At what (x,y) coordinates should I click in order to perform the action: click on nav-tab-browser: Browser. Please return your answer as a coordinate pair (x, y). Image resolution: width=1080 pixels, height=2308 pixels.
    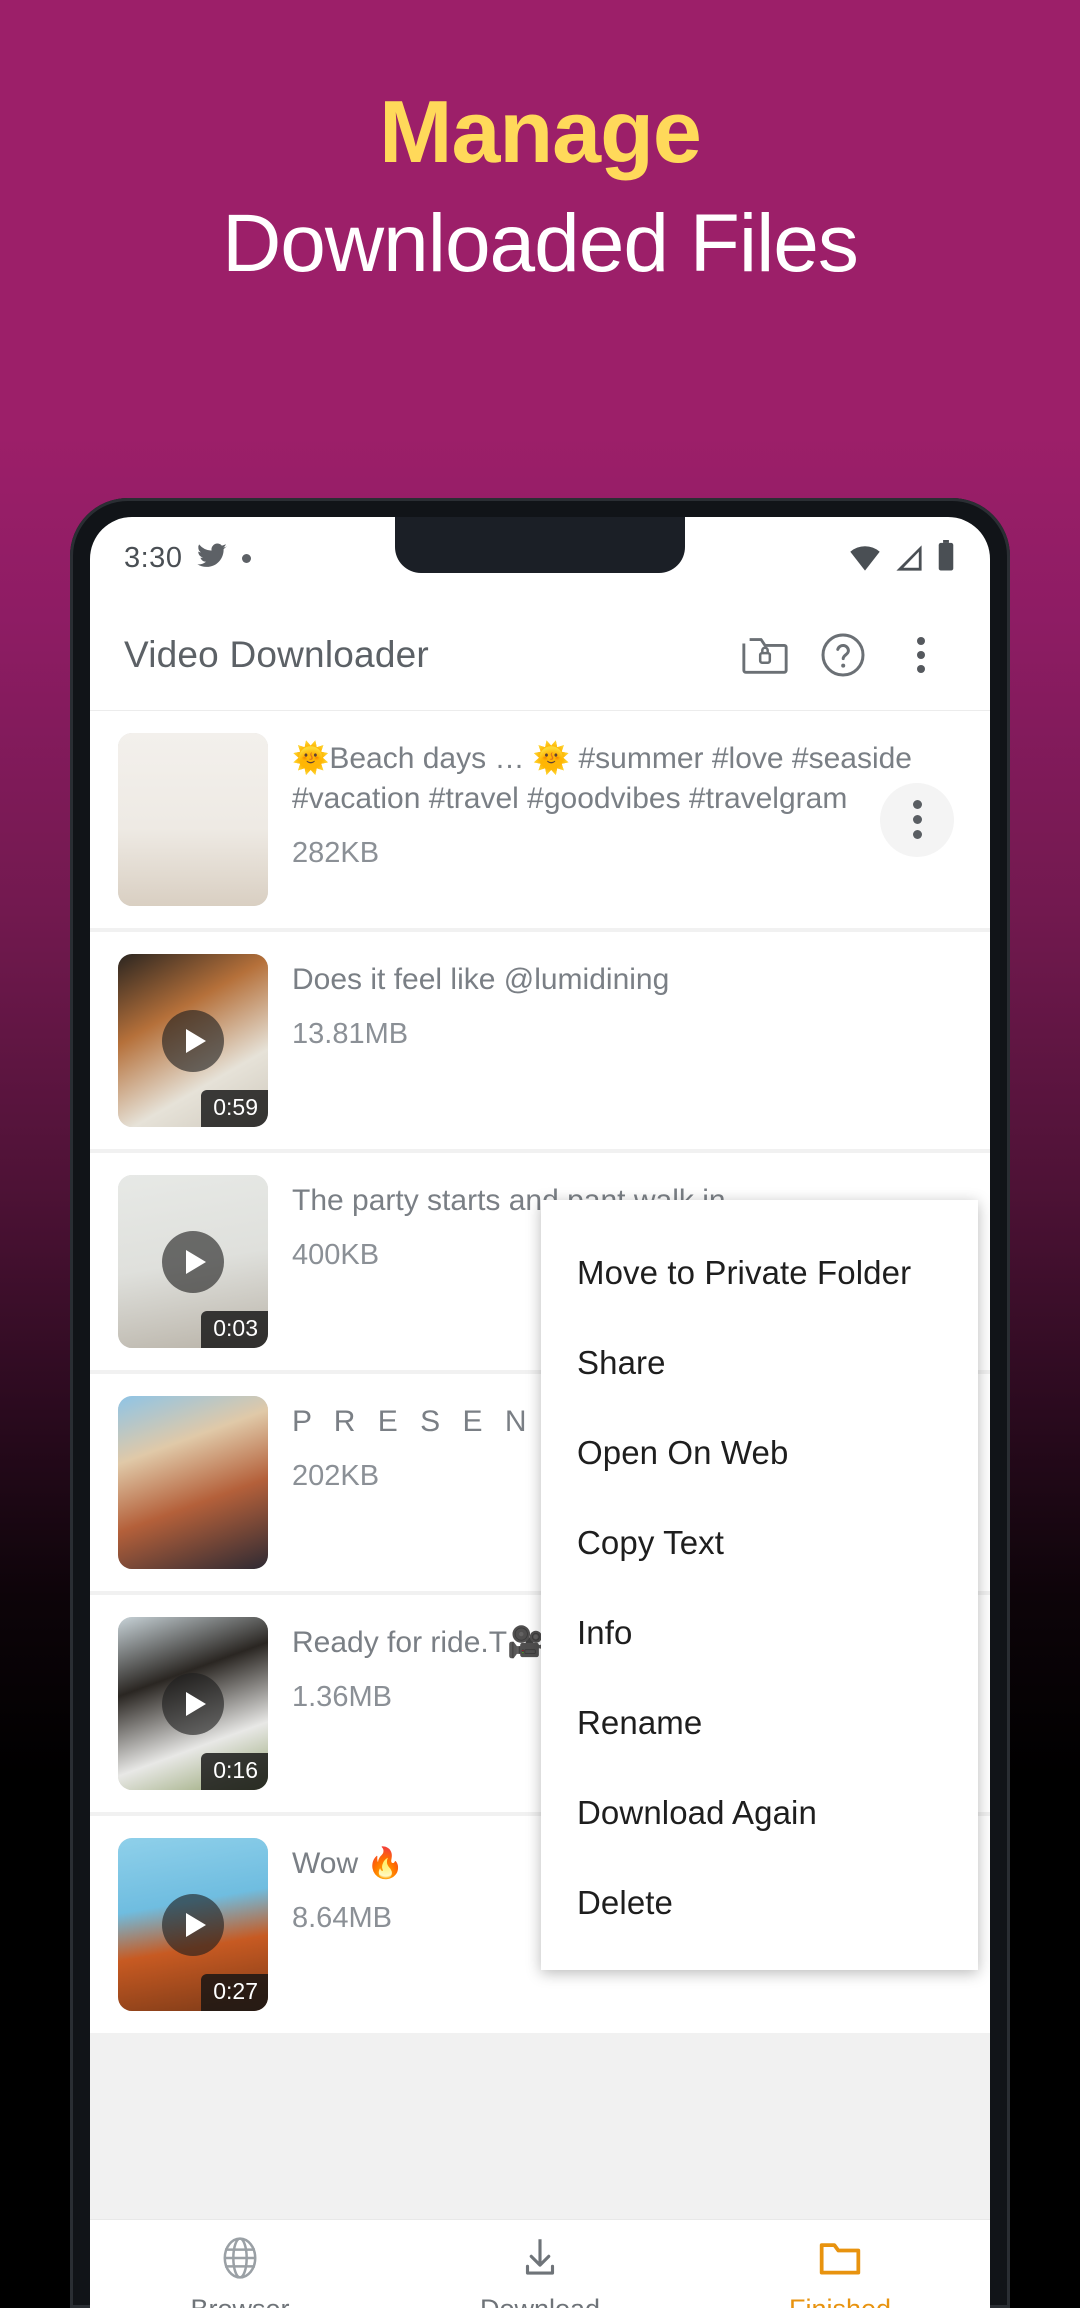
    Looking at the image, I should click on (240, 2264).